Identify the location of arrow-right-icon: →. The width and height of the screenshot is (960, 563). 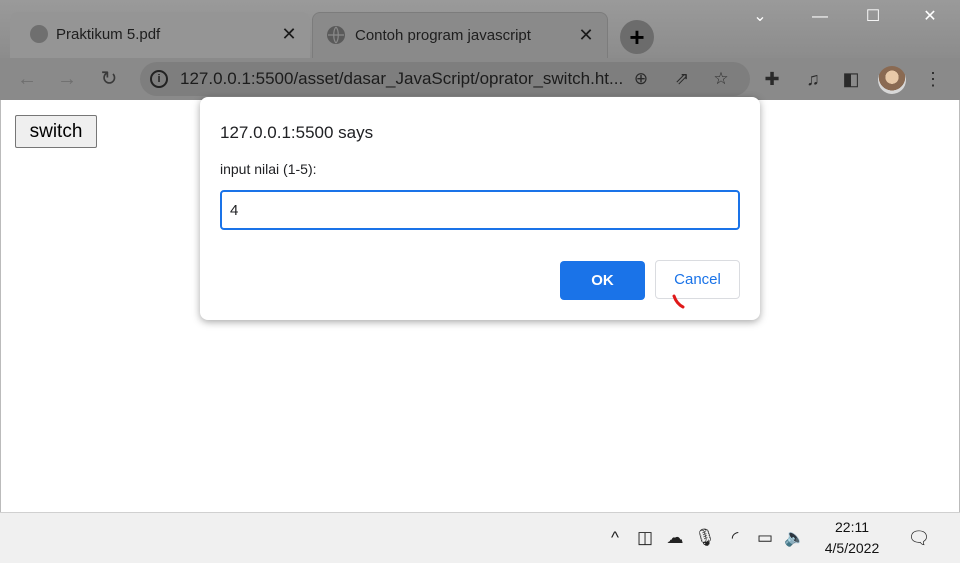
(67, 79).